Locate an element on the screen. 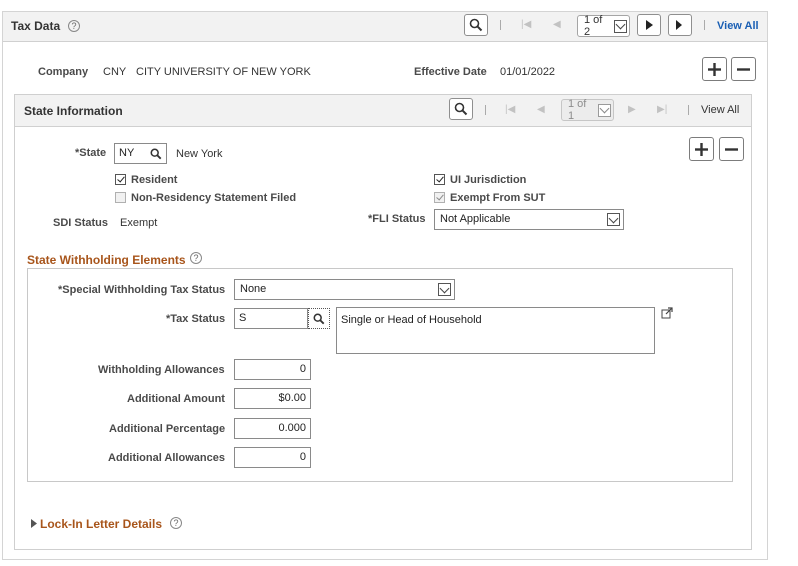 This screenshot has height=566, width=798. company-name: CITY UNIVERSITY OF NEW YORK is located at coordinates (223, 72).